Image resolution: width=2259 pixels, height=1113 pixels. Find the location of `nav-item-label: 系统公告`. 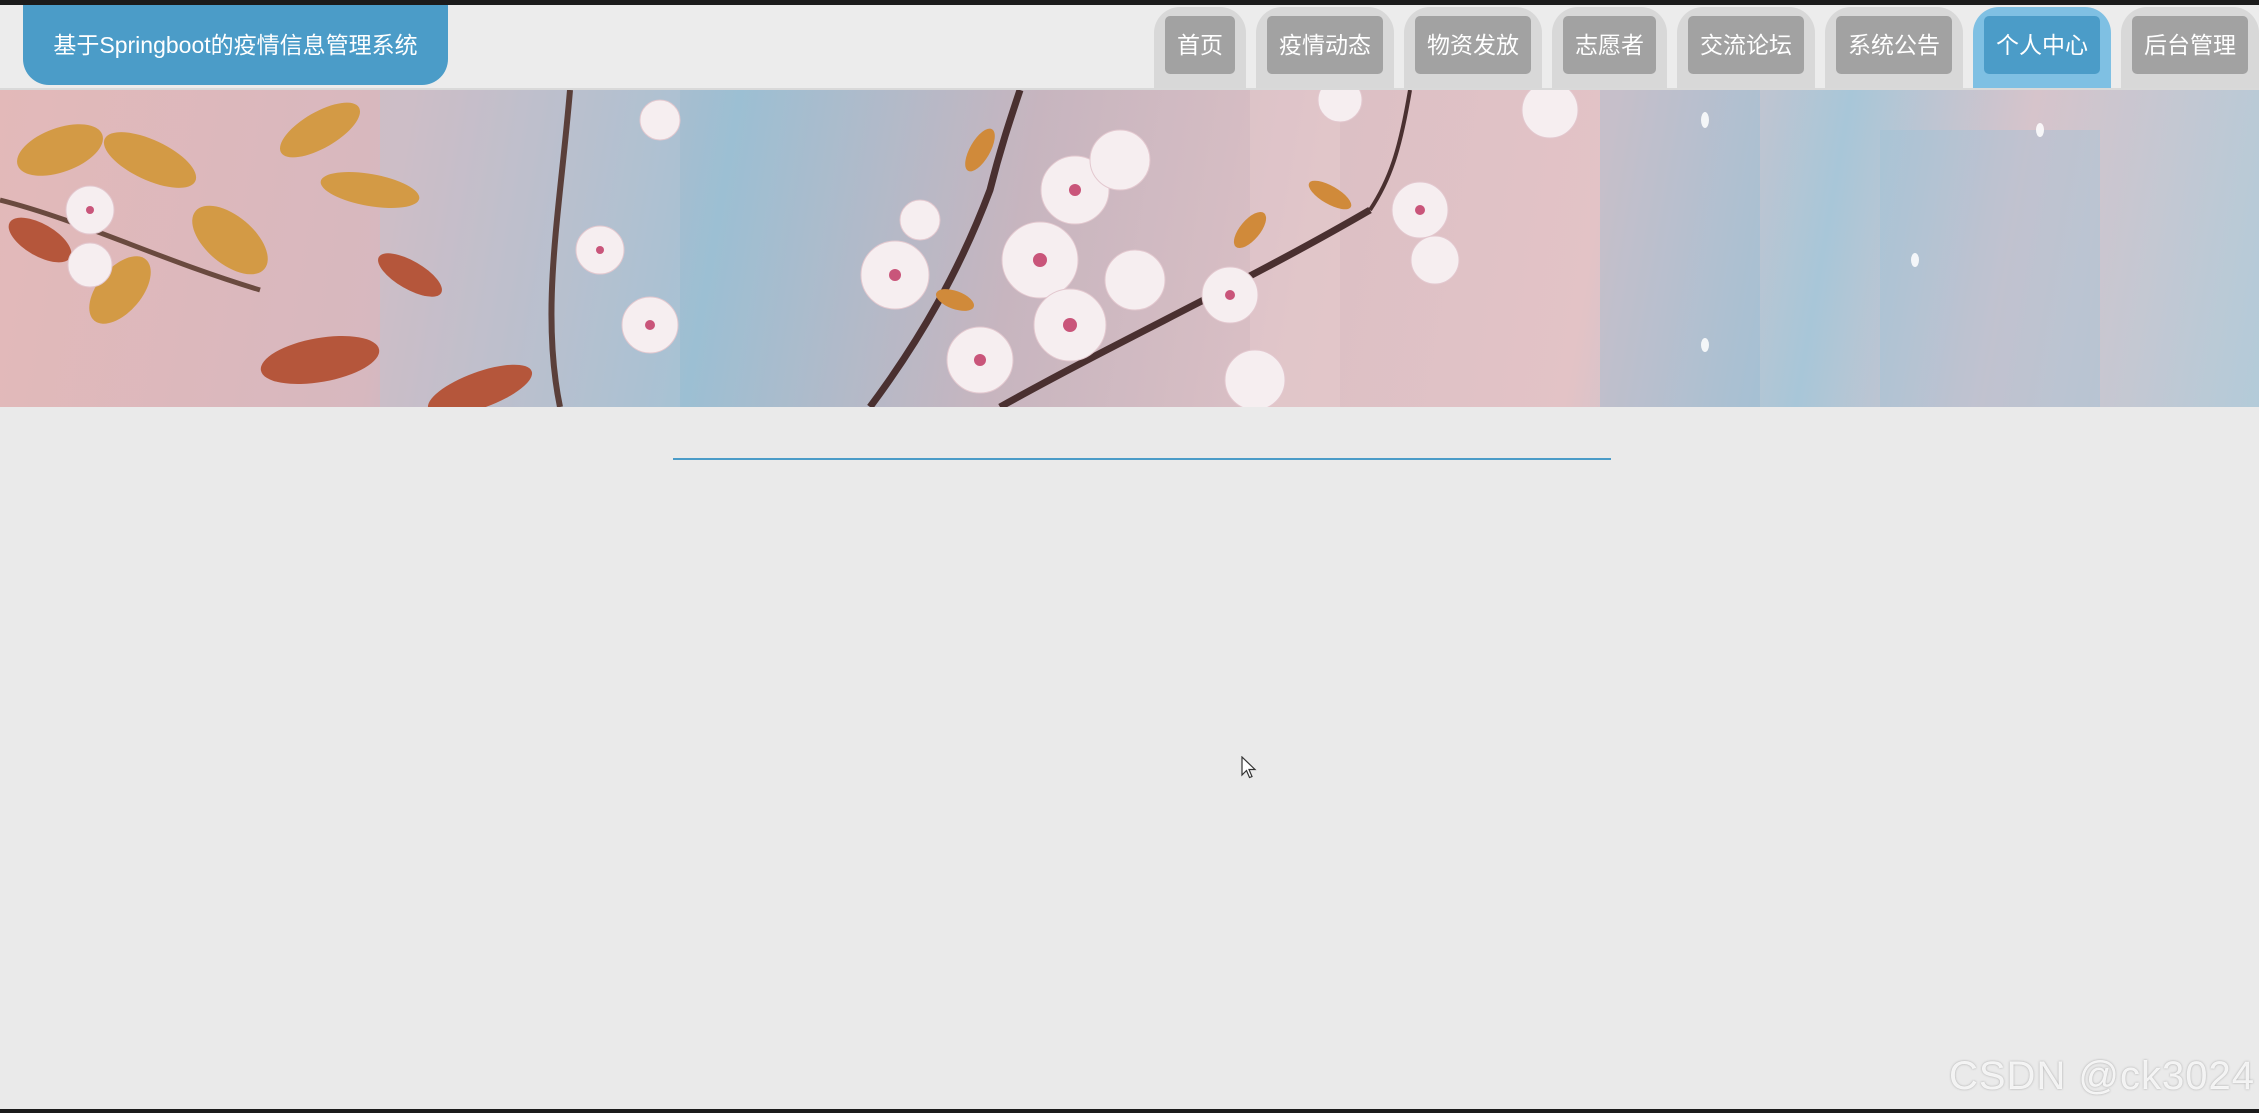

nav-item-label: 系统公告 is located at coordinates (1894, 45).